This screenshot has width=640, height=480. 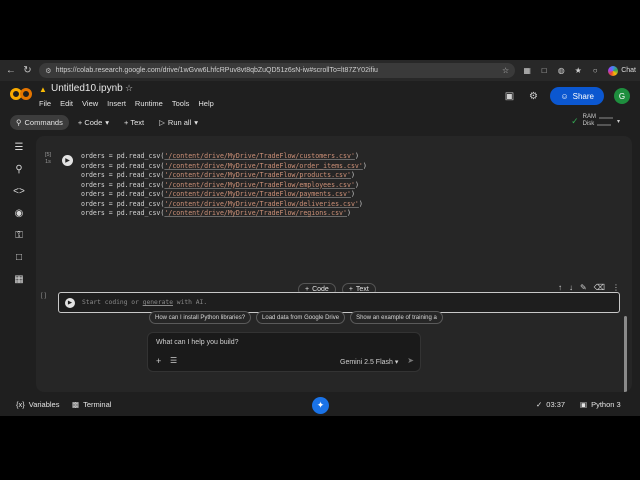 I want to click on empty-cell-exec-count: [ ], so click(x=44, y=296).